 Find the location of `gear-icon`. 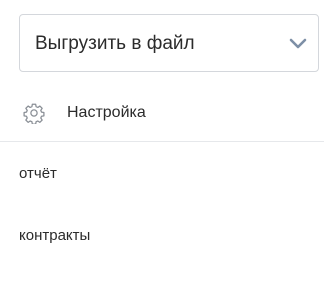

gear-icon is located at coordinates (34, 113).